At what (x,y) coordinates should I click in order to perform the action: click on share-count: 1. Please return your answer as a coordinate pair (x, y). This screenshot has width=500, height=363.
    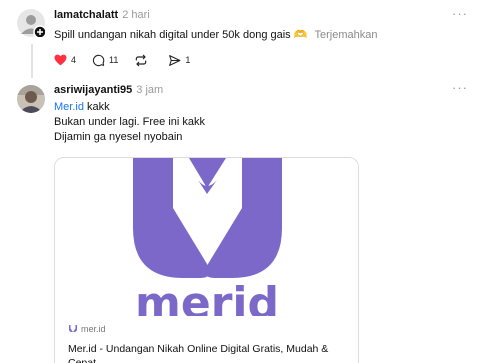
    Looking at the image, I should click on (188, 60).